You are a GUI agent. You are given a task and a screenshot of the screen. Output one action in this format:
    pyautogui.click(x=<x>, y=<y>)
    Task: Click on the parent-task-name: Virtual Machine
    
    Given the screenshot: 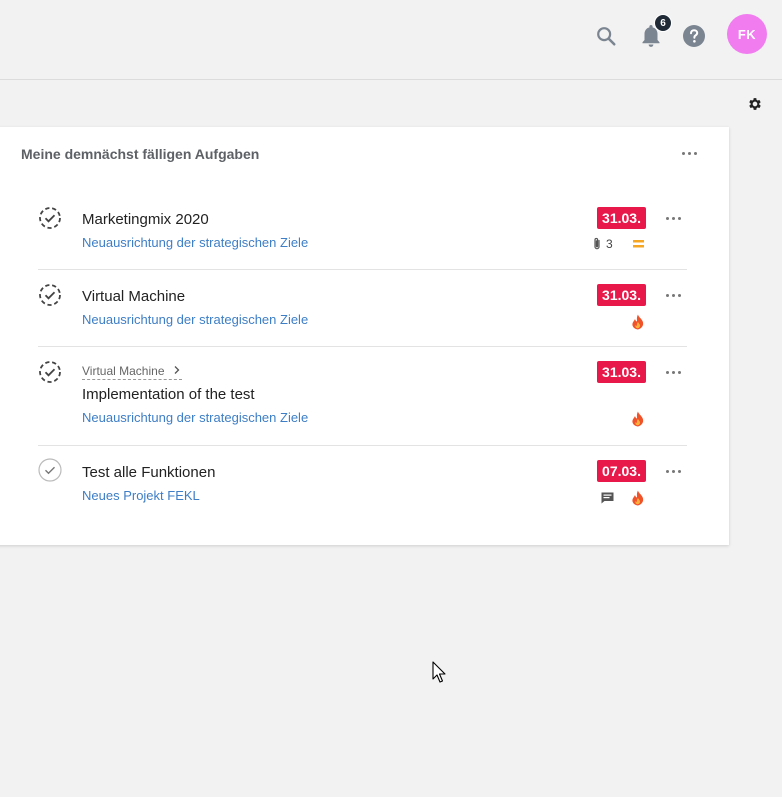 What is the action you would take?
    pyautogui.click(x=123, y=371)
    